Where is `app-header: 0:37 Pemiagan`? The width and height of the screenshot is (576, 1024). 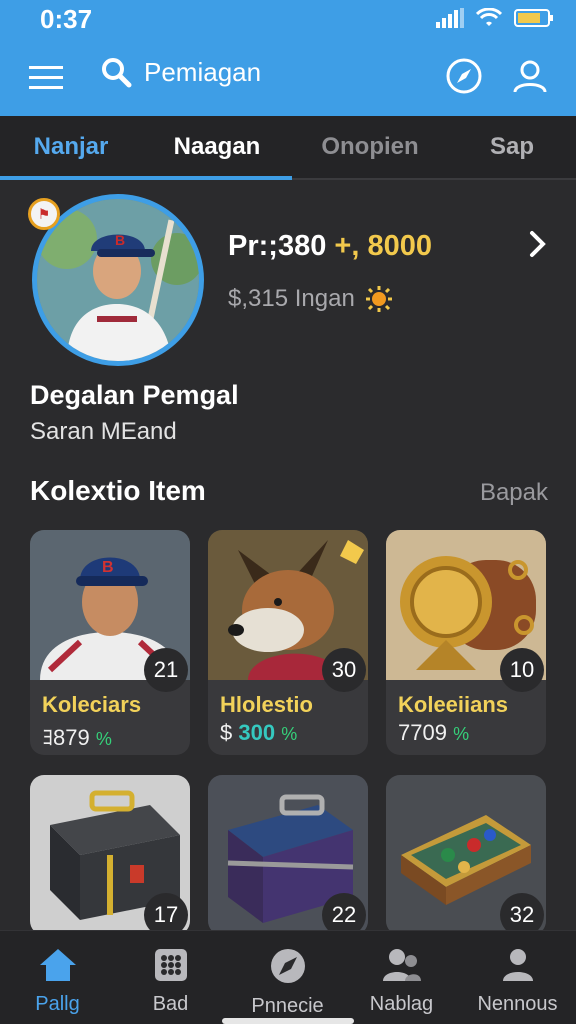 app-header: 0:37 Pemiagan is located at coordinates (288, 58).